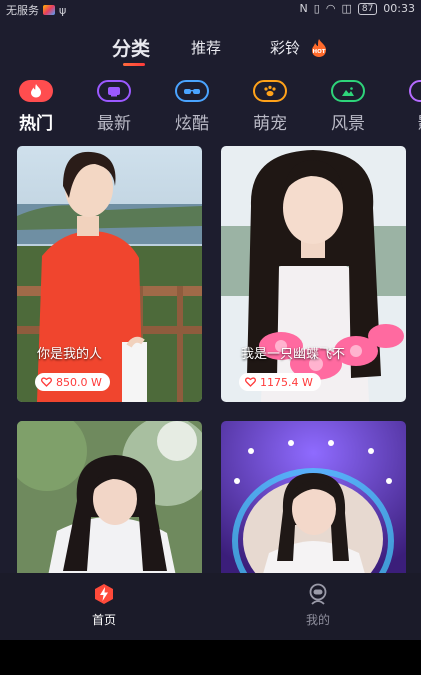  I want to click on status-bar: 无服务 ψ N ▯ ◠ ◫ 87 00:33, so click(210, 9).